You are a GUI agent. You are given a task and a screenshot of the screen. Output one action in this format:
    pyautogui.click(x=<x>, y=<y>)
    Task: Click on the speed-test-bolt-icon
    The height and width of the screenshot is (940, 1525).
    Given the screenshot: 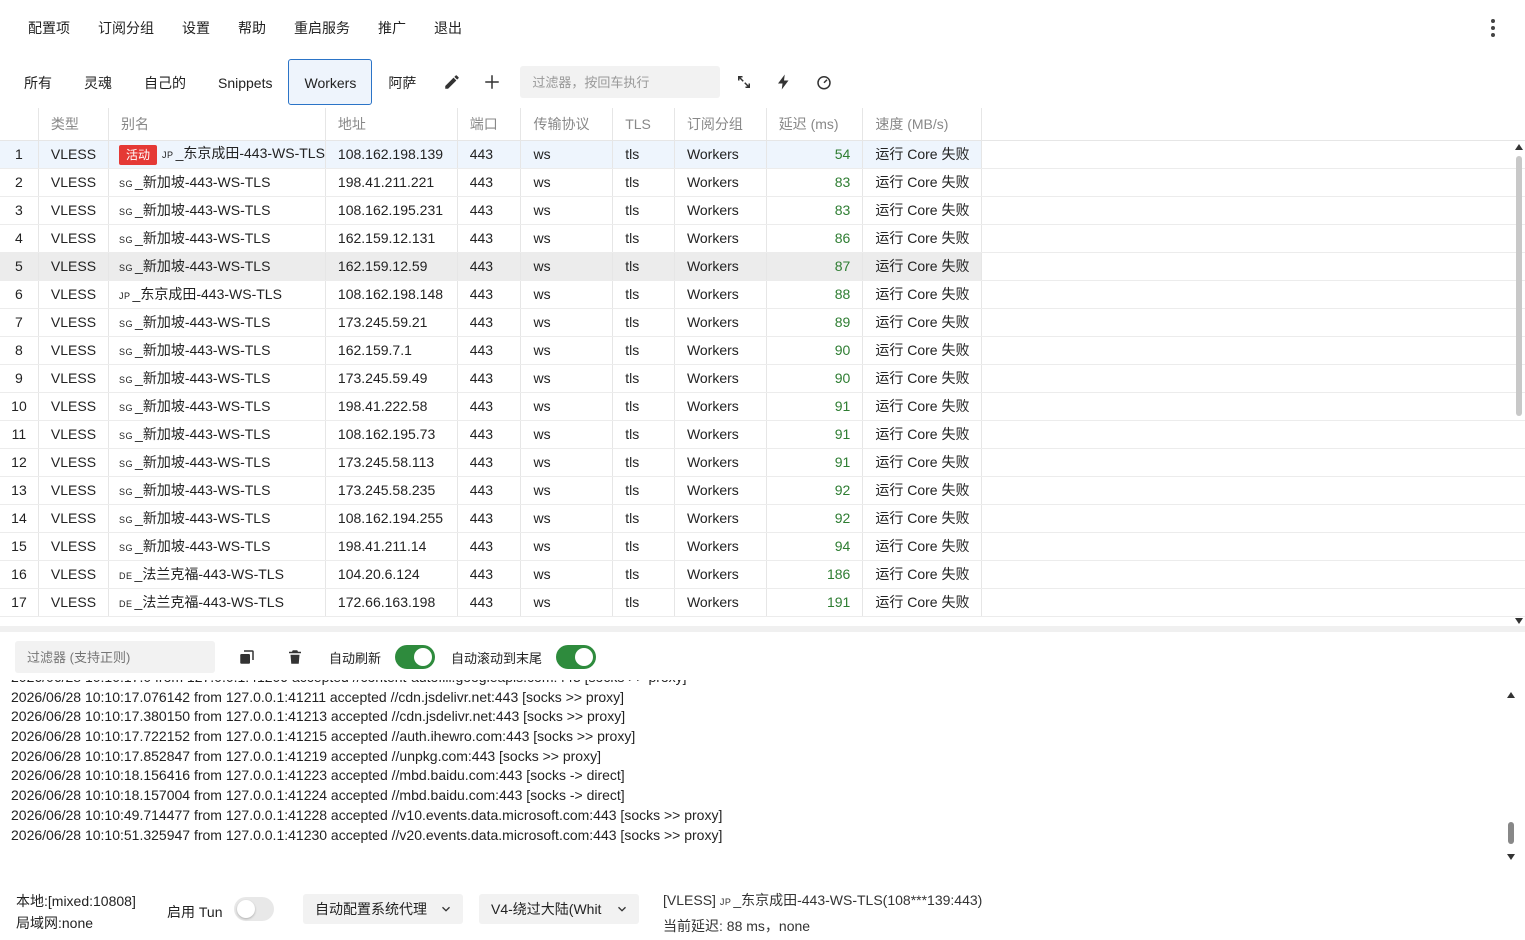 What is the action you would take?
    pyautogui.click(x=784, y=82)
    